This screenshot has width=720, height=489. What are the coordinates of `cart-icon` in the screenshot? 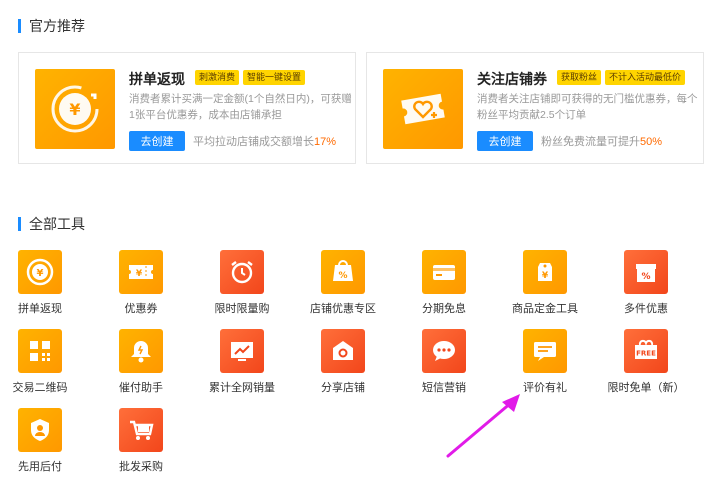 It's located at (141, 430).